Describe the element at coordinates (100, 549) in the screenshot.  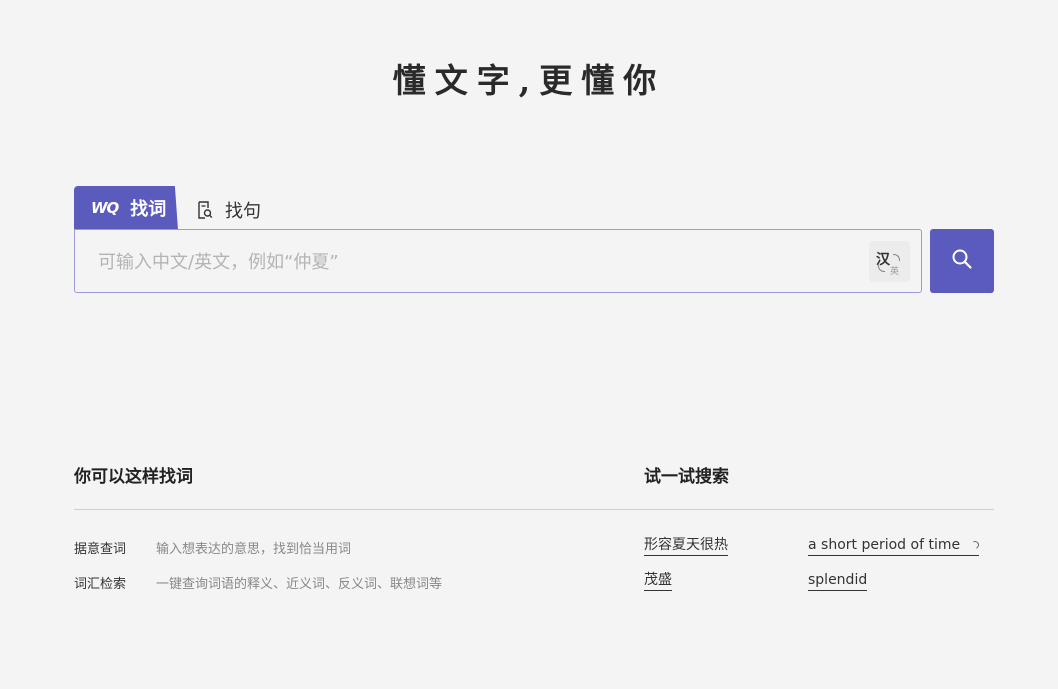
I see `hint-label: 据意查词` at that location.